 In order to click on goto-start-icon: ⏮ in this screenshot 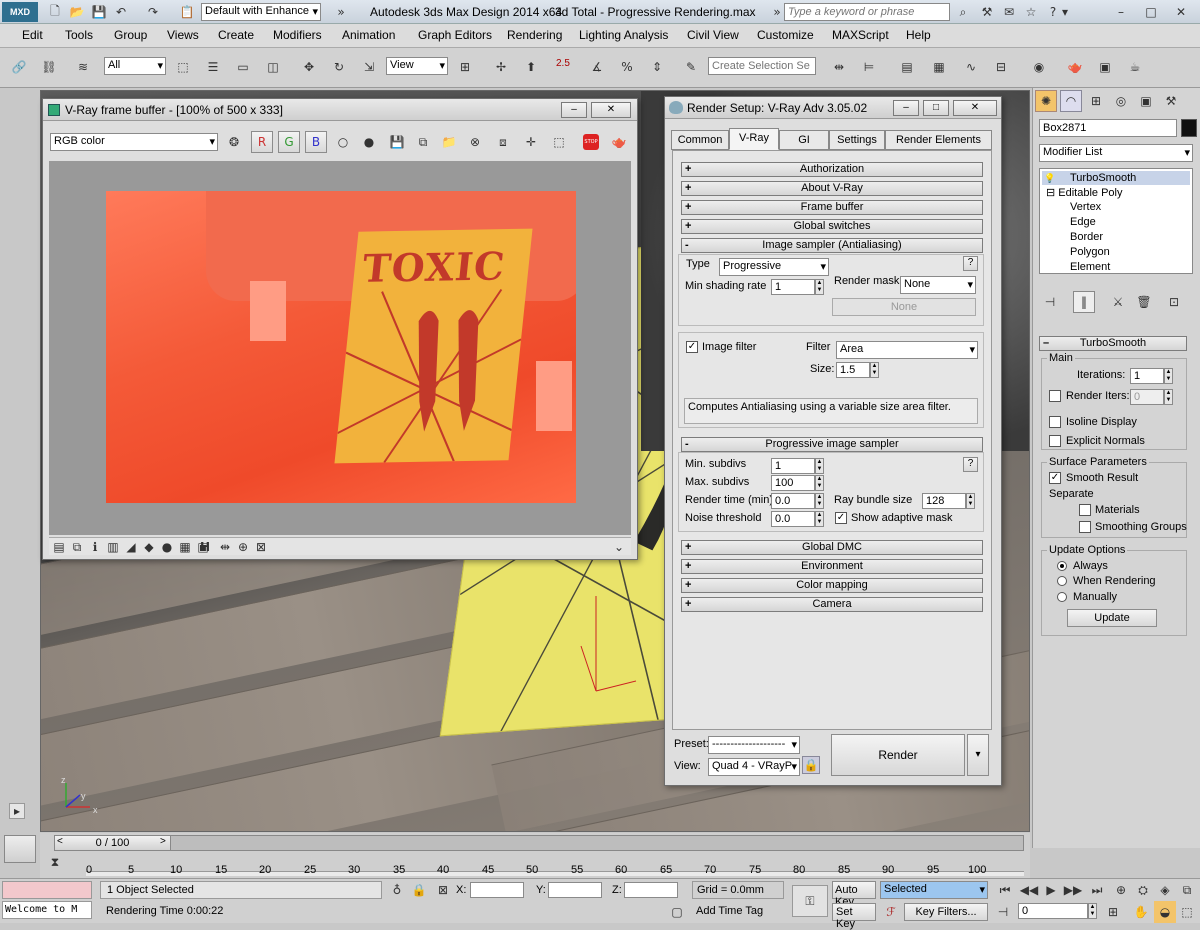, I will do `click(1005, 890)`.